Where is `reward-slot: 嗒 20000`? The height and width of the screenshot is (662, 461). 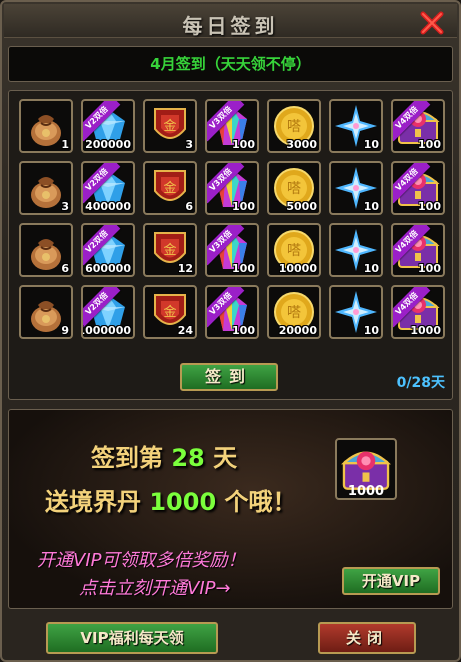 reward-slot: 嗒 20000 is located at coordinates (294, 312).